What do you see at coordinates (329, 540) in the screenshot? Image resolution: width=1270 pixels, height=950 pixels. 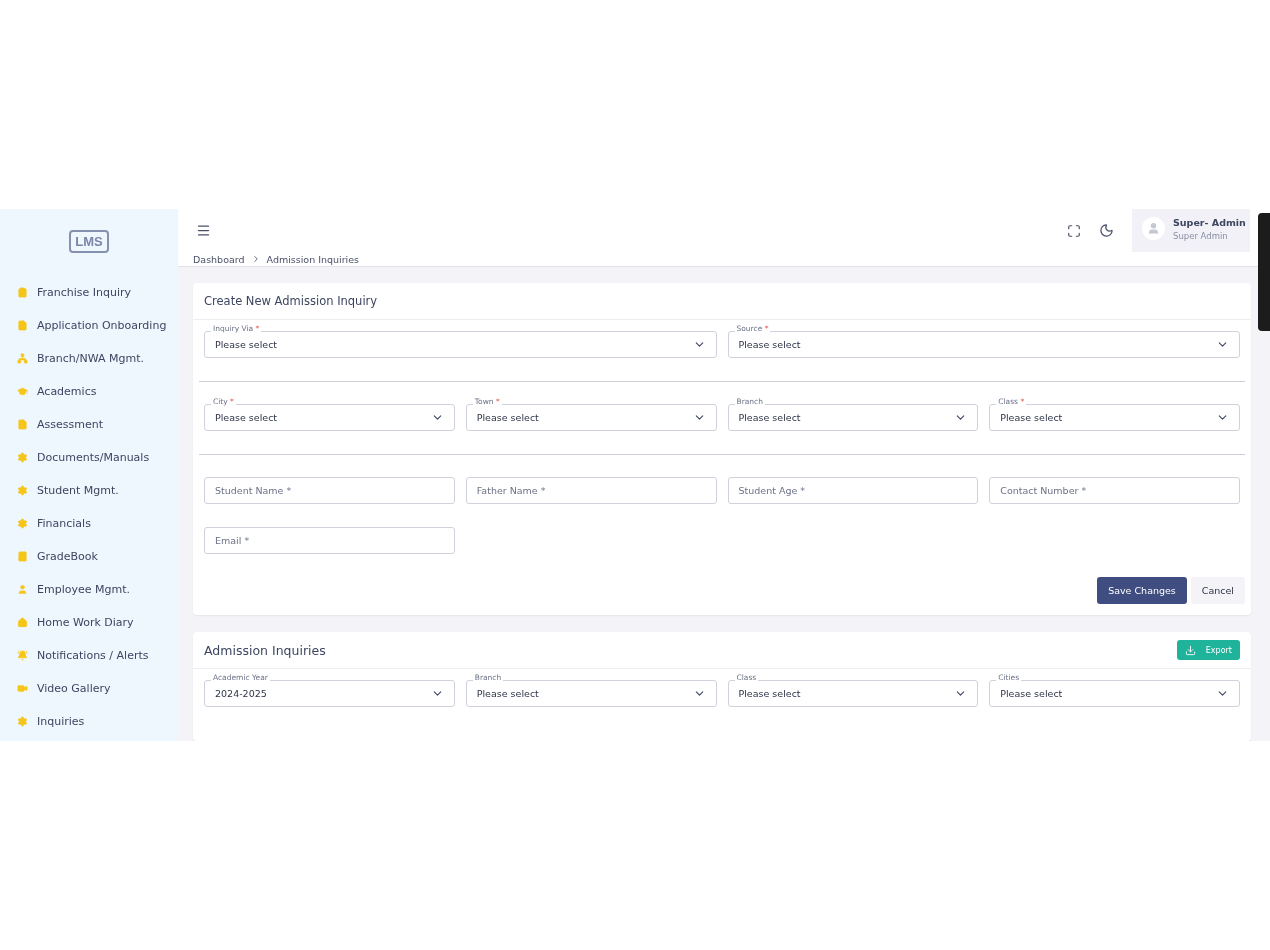 I see `input-field: Email *` at bounding box center [329, 540].